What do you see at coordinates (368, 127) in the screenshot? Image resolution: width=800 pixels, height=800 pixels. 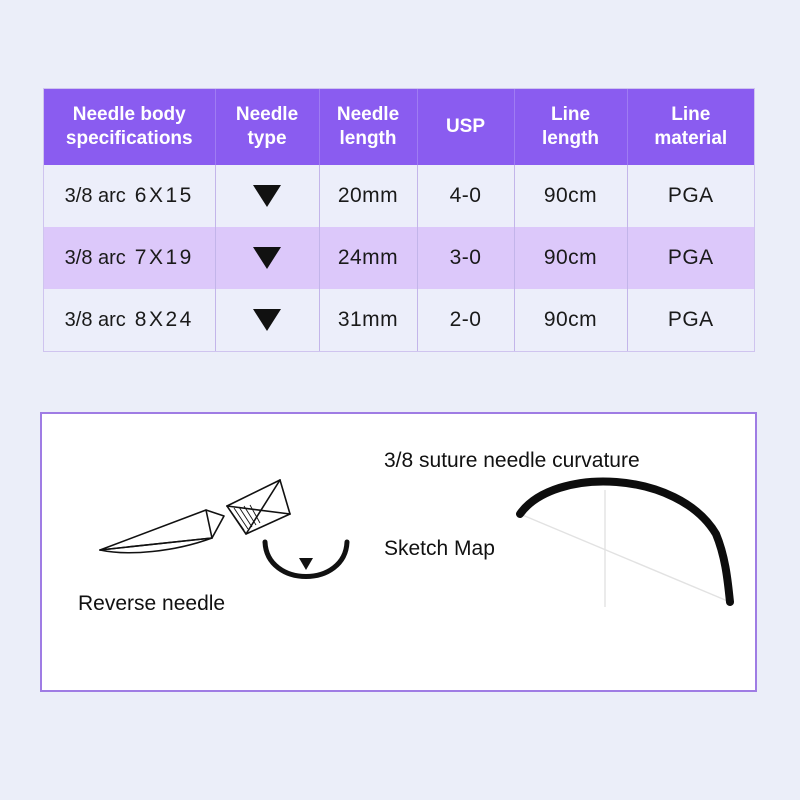 I see `column-header-needle-length: Needle length` at bounding box center [368, 127].